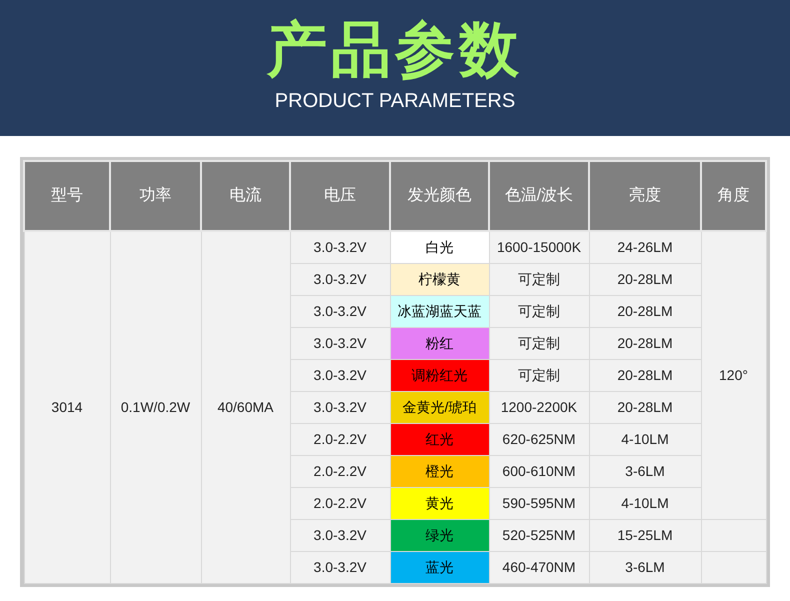 This screenshot has width=790, height=601. Describe the element at coordinates (539, 535) in the screenshot. I see `table-cell: 520-525NM` at that location.